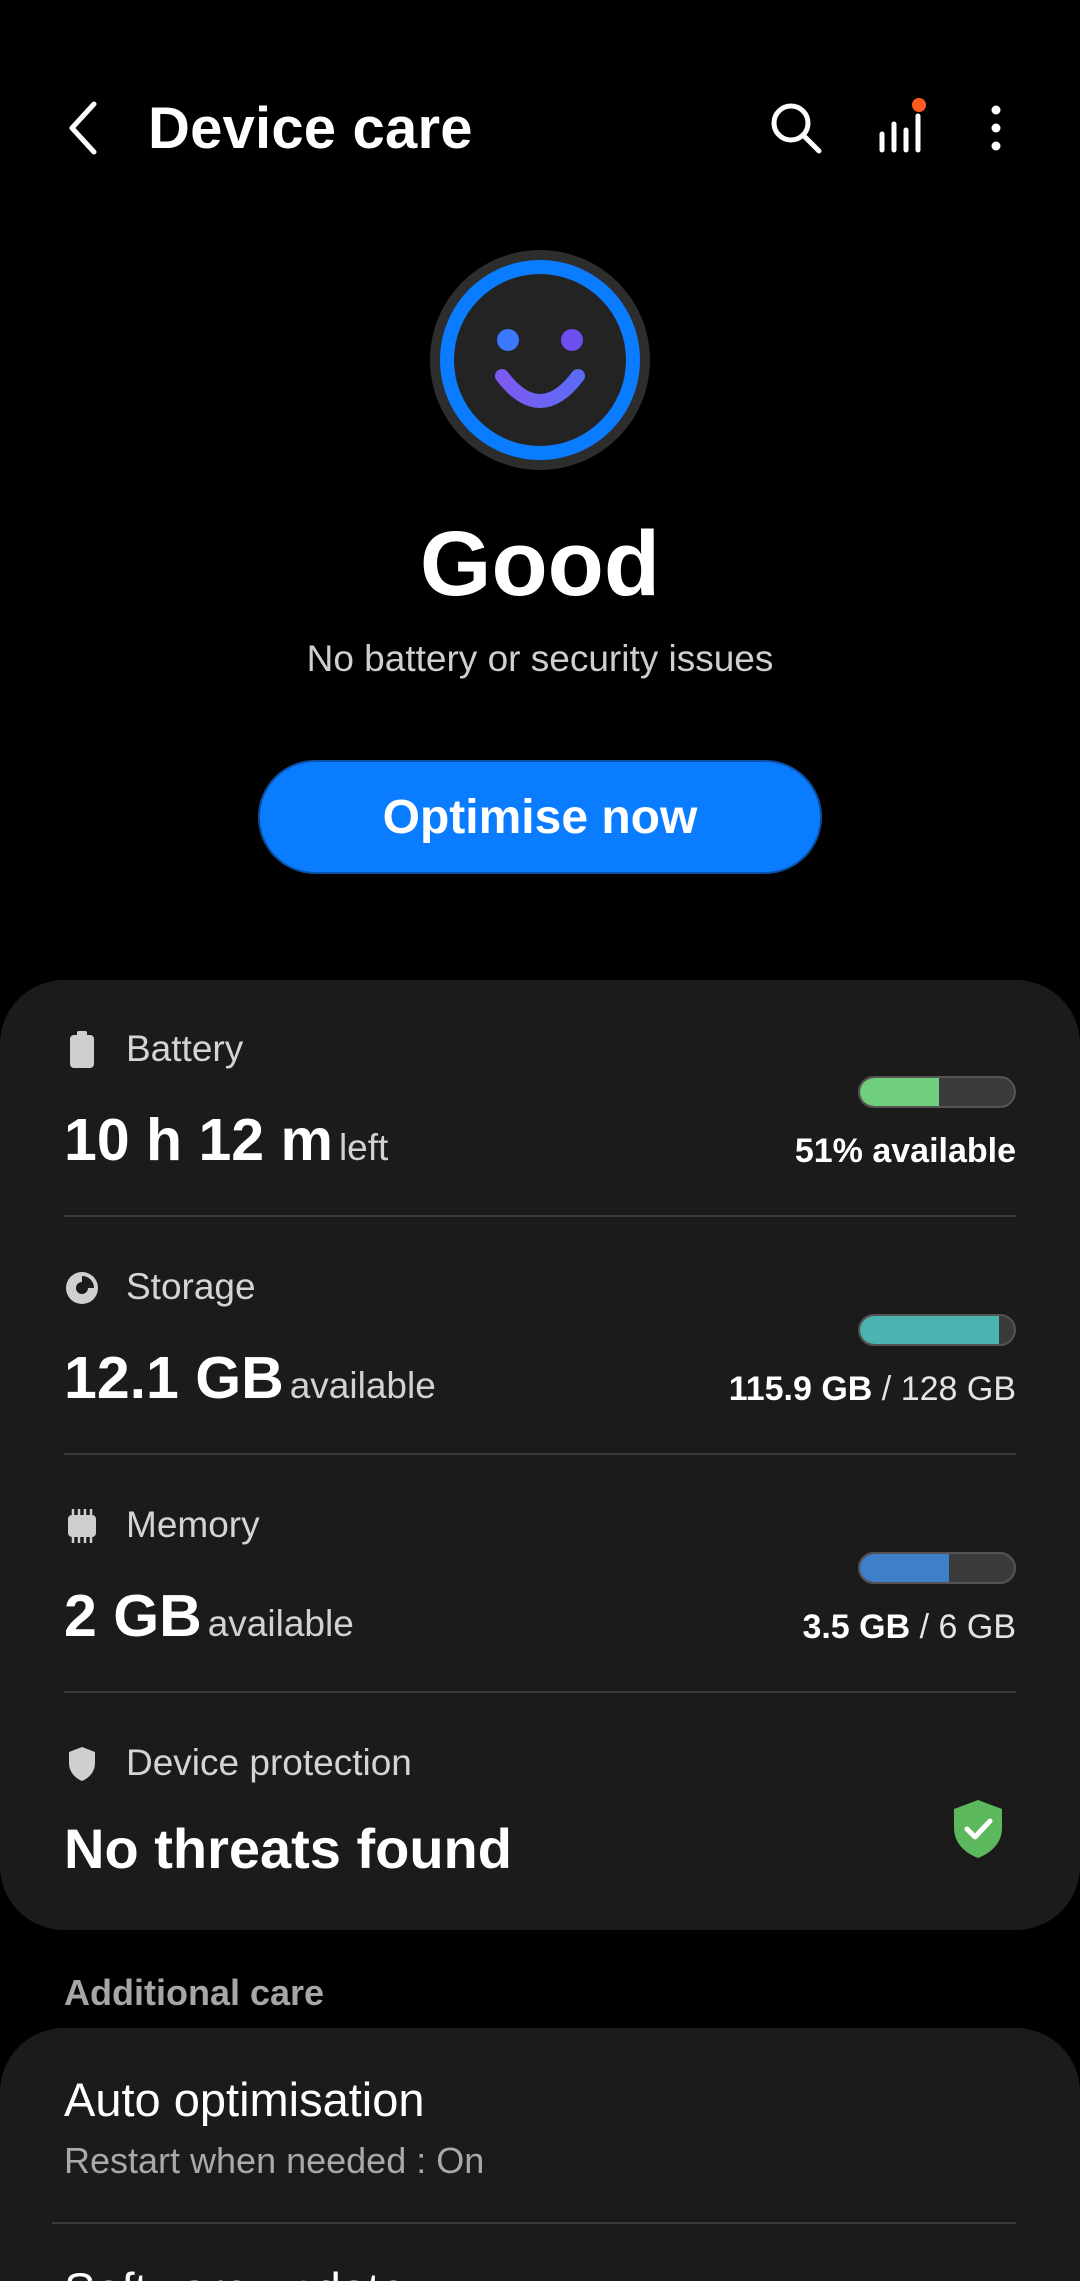 This screenshot has width=1080, height=2281. I want to click on protection-status: No threats found, so click(288, 1848).